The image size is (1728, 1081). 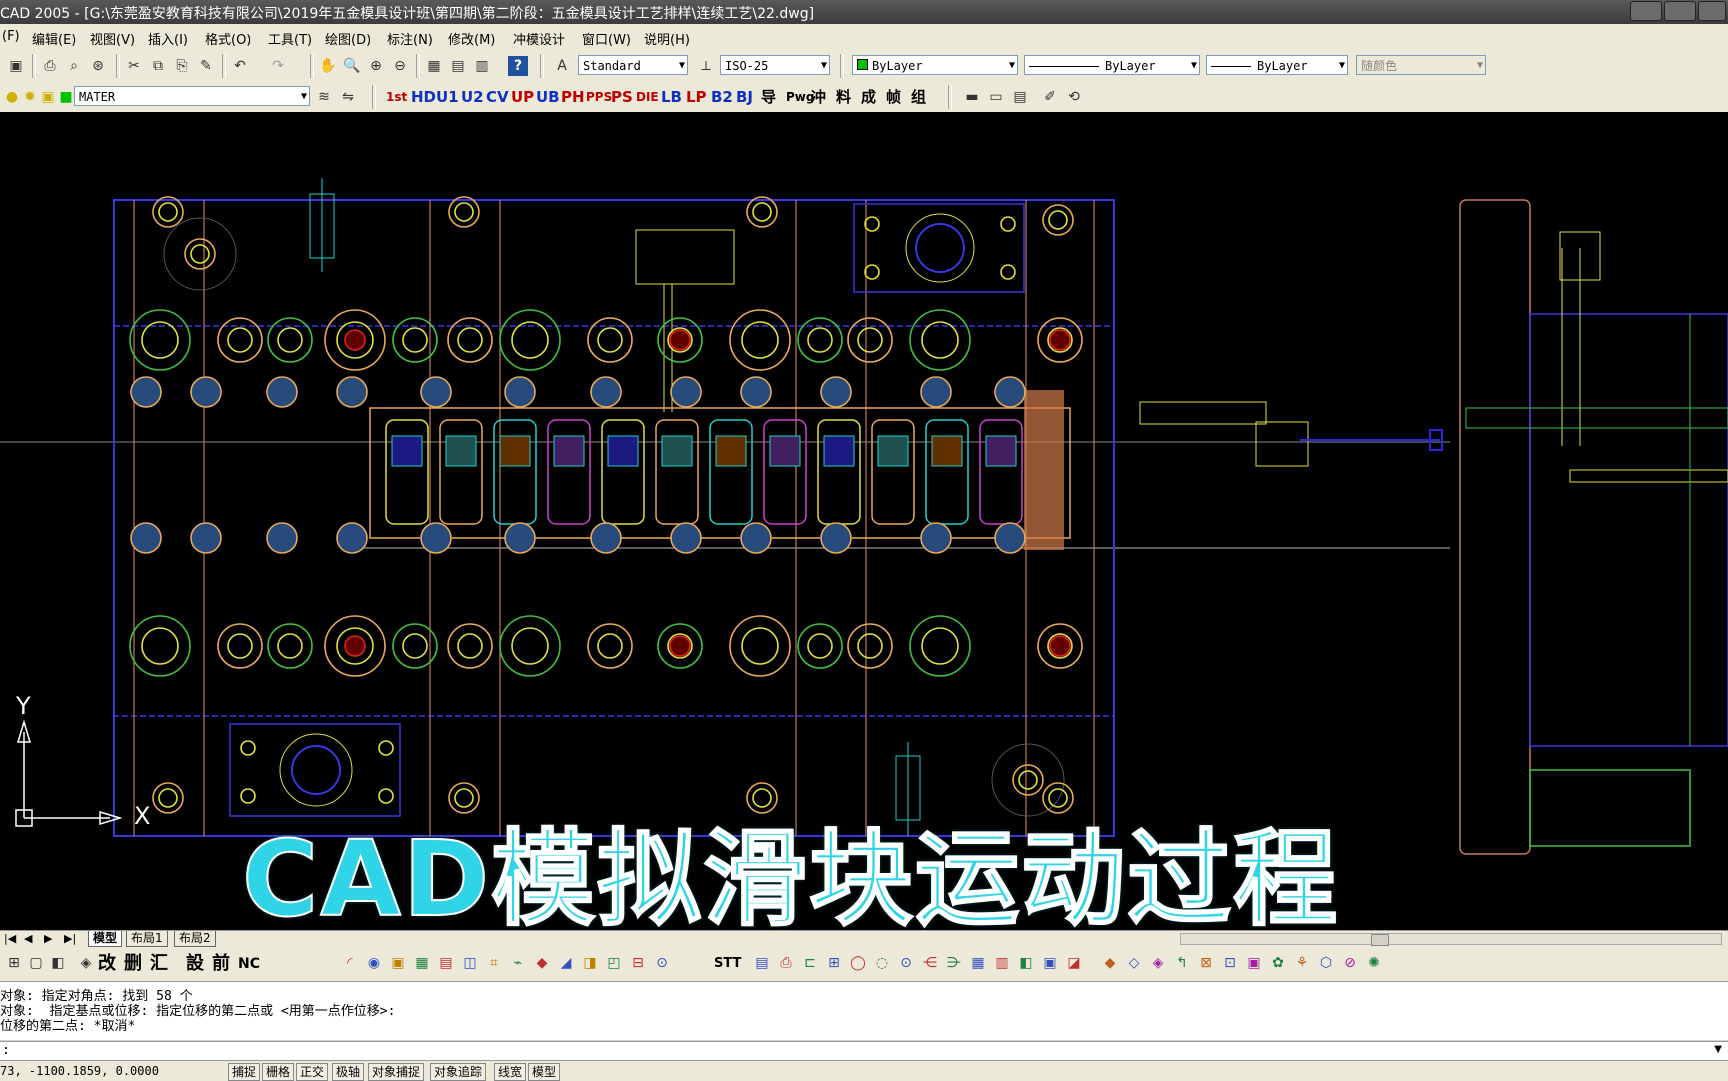 What do you see at coordinates (882, 963) in the screenshot?
I see `draw-tool-5-icon: ◌` at bounding box center [882, 963].